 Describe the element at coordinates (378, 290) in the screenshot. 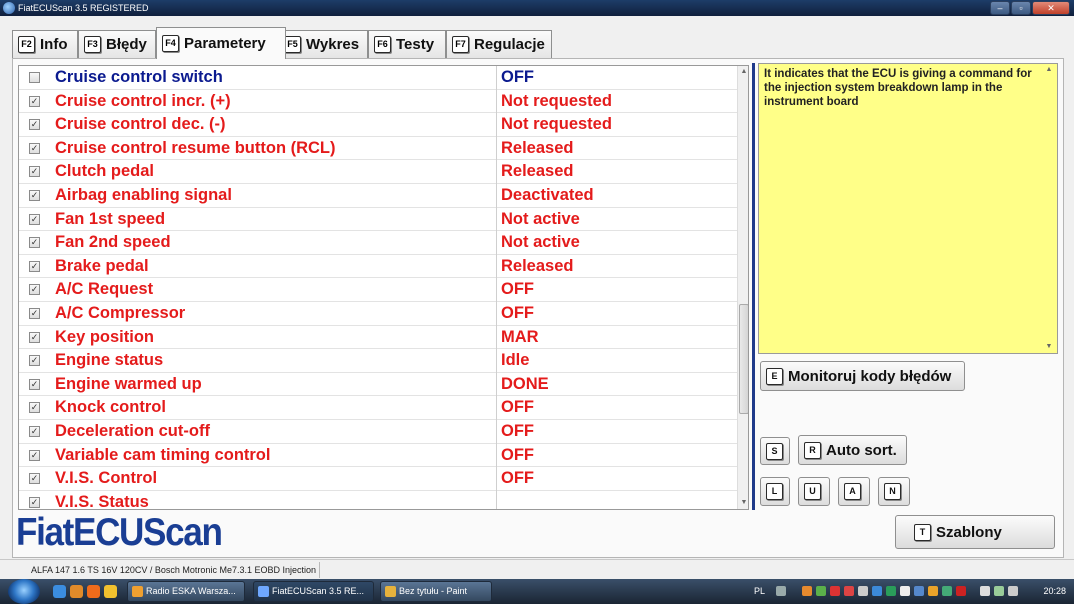

I see `parameter-row: ✓ A/C Request OFF` at that location.